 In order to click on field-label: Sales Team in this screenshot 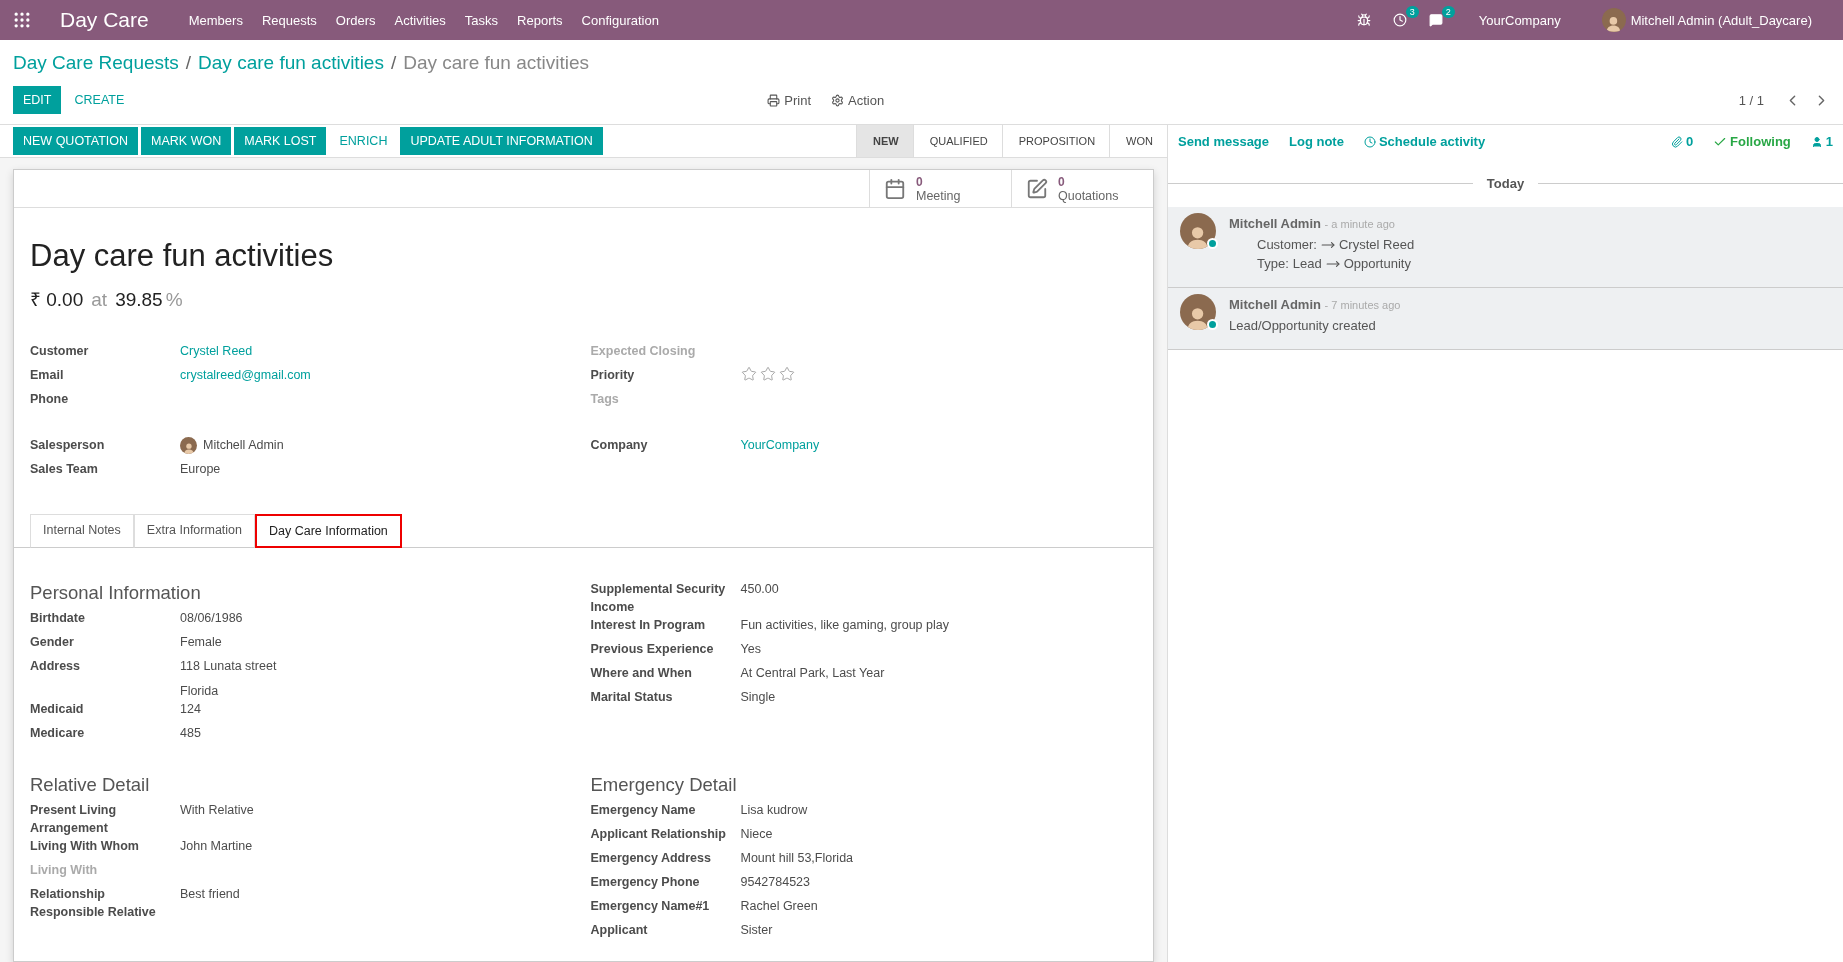, I will do `click(64, 469)`.